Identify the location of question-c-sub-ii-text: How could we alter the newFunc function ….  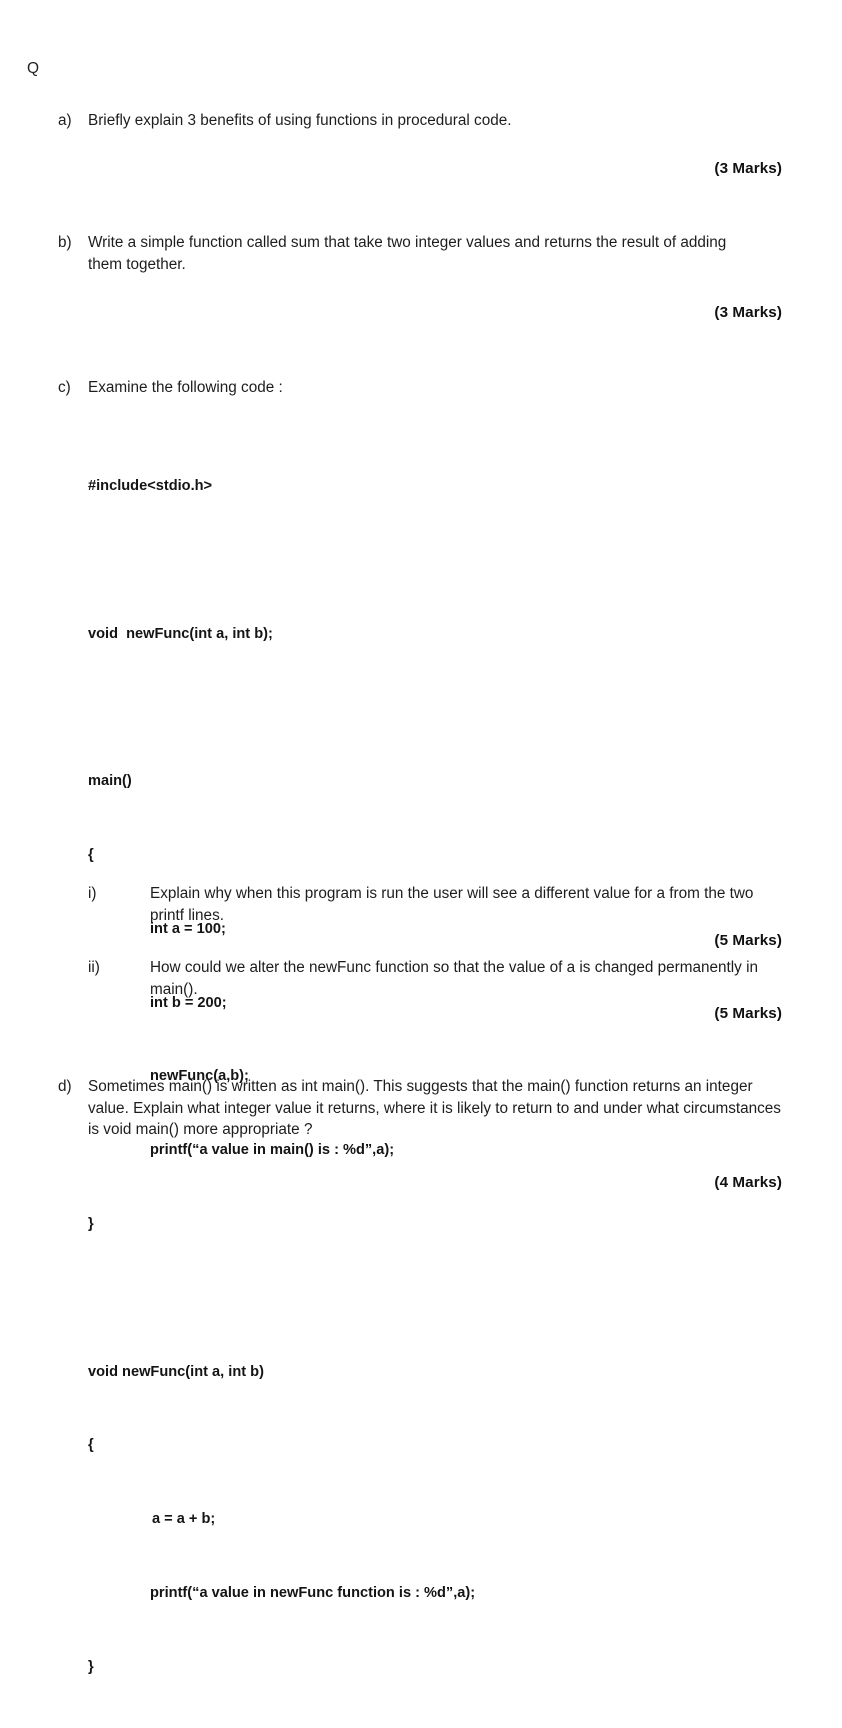
(454, 978).